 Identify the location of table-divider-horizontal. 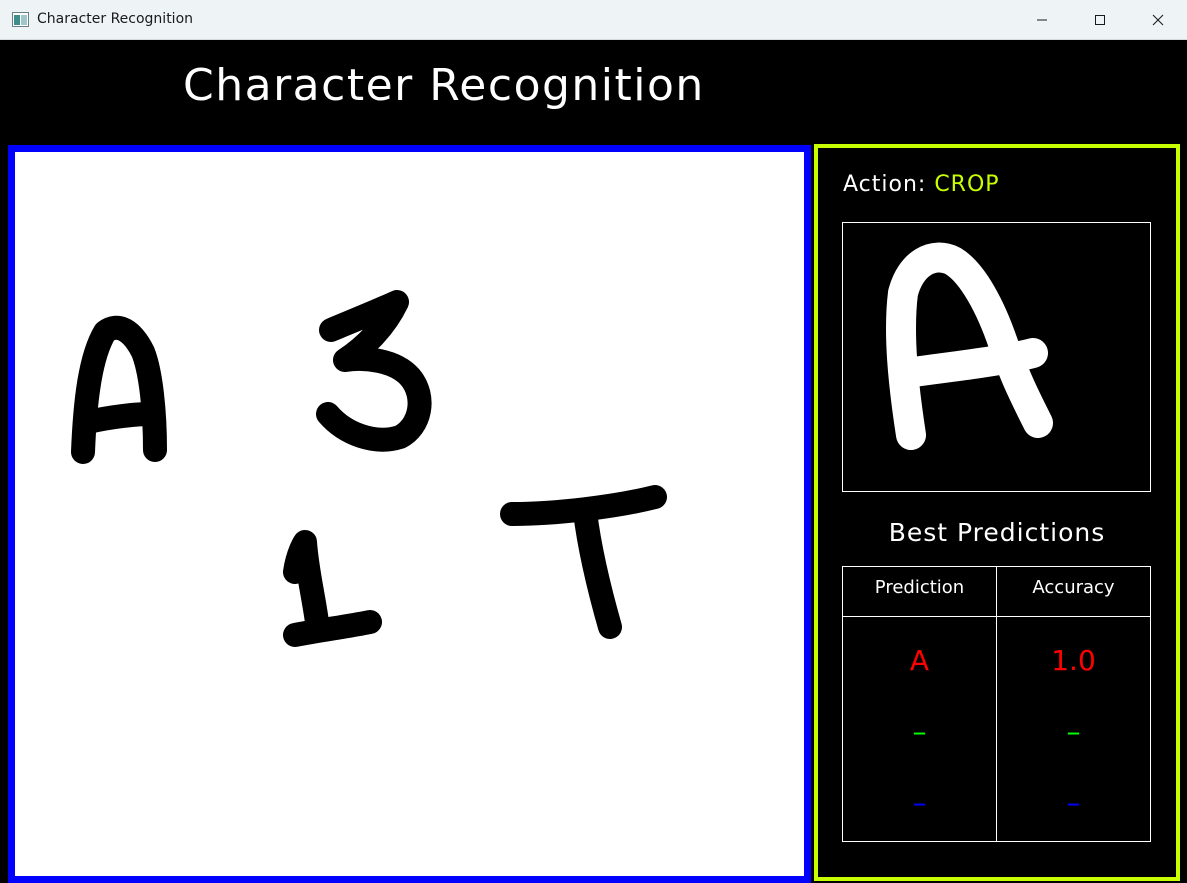
(996, 616).